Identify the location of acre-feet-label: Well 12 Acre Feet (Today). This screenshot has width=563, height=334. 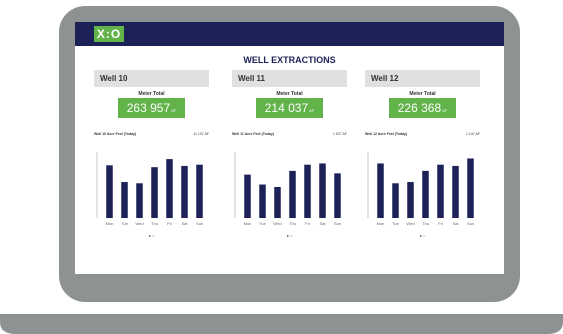
(386, 134).